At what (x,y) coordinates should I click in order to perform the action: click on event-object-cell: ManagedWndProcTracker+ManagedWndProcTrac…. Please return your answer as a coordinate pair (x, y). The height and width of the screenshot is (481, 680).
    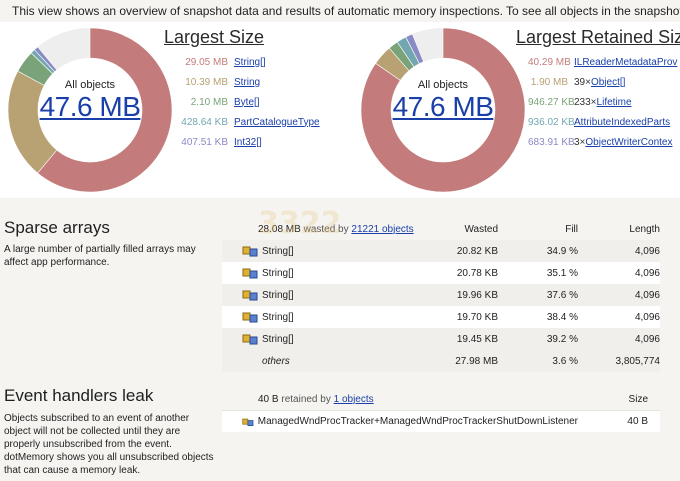
    Looking at the image, I should click on (400, 422).